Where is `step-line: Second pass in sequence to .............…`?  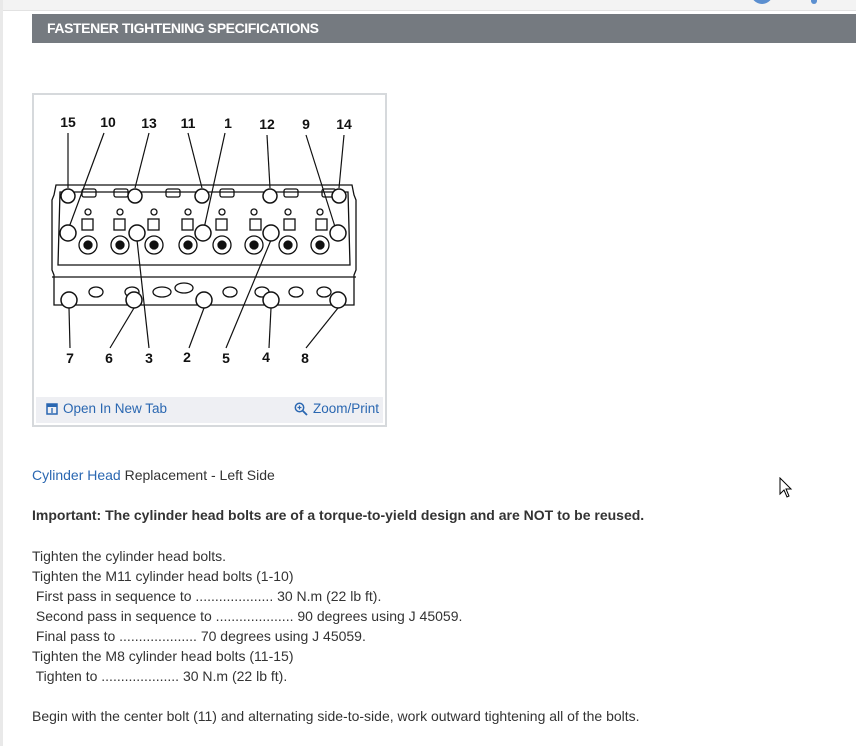 step-line: Second pass in sequence to .............… is located at coordinates (247, 616).